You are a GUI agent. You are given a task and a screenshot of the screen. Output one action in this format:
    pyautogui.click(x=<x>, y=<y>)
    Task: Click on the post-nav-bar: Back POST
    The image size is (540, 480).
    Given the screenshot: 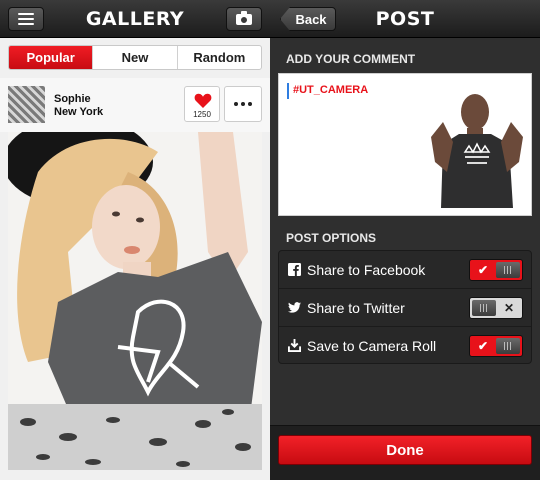 What is the action you would take?
    pyautogui.click(x=405, y=19)
    